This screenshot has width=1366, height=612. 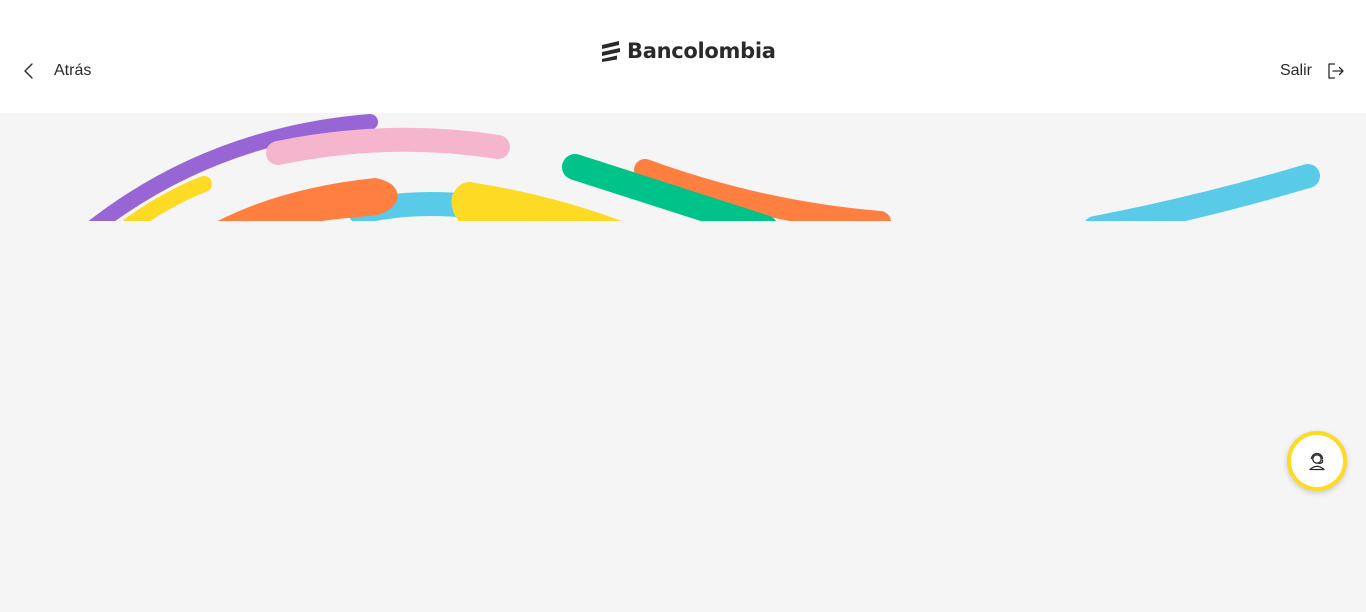 What do you see at coordinates (307, 199) in the screenshot?
I see `orange-blob` at bounding box center [307, 199].